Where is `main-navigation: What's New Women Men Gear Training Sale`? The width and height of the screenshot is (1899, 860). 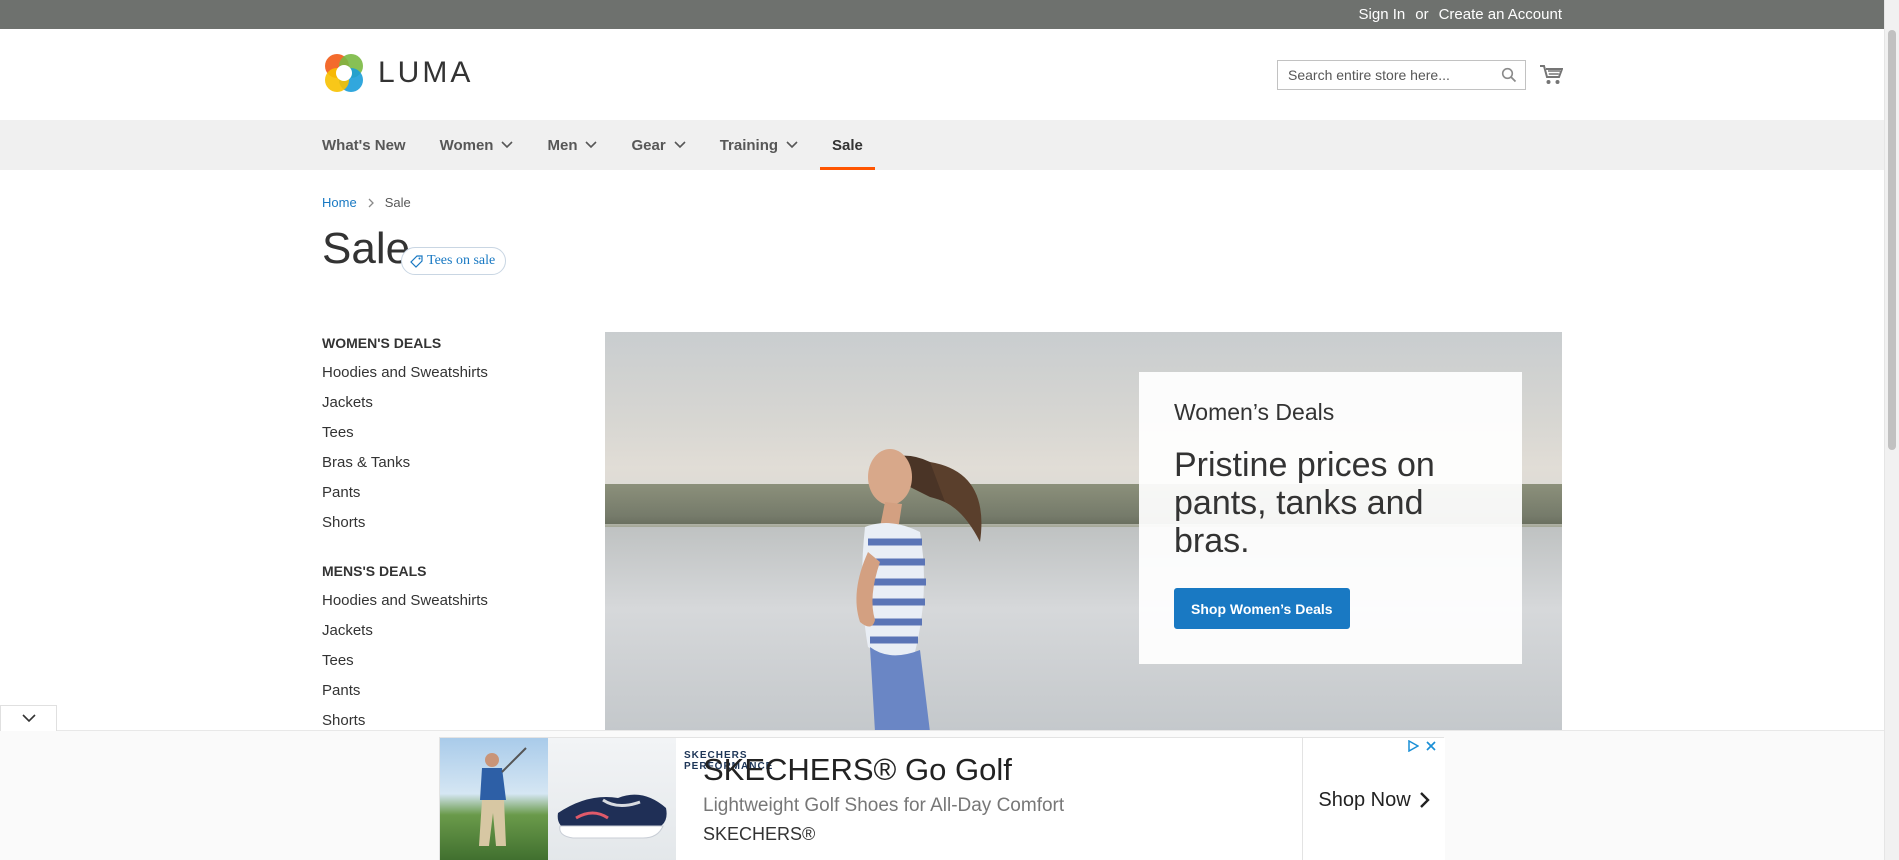
main-navigation: What's New Women Men Gear Training Sale is located at coordinates (942, 145).